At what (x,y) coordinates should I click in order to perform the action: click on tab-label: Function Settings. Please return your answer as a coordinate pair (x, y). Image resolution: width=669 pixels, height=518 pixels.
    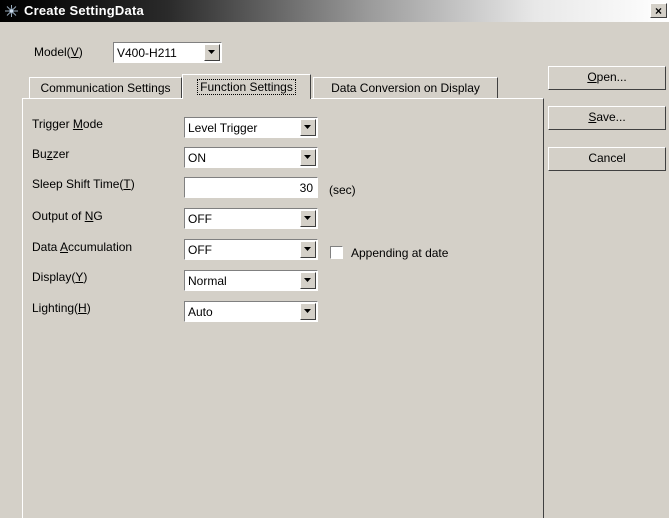
    Looking at the image, I should click on (246, 87).